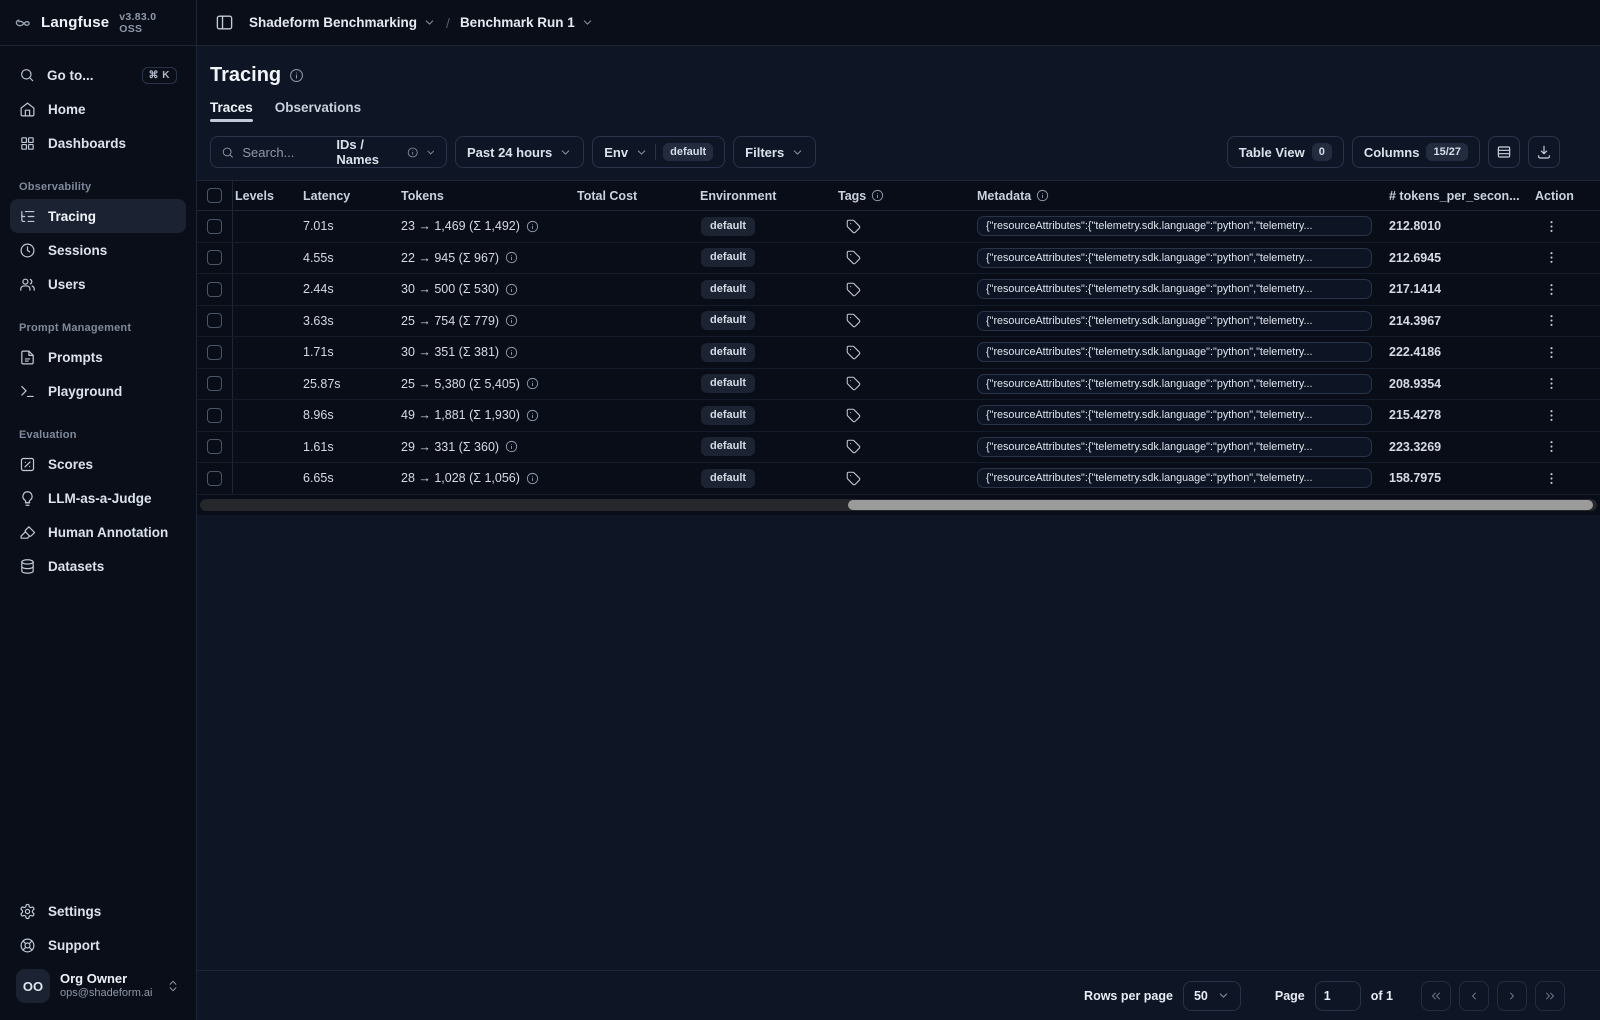 The width and height of the screenshot is (1600, 1020). What do you see at coordinates (1285, 152) in the screenshot?
I see `table-view-button: Table View 0` at bounding box center [1285, 152].